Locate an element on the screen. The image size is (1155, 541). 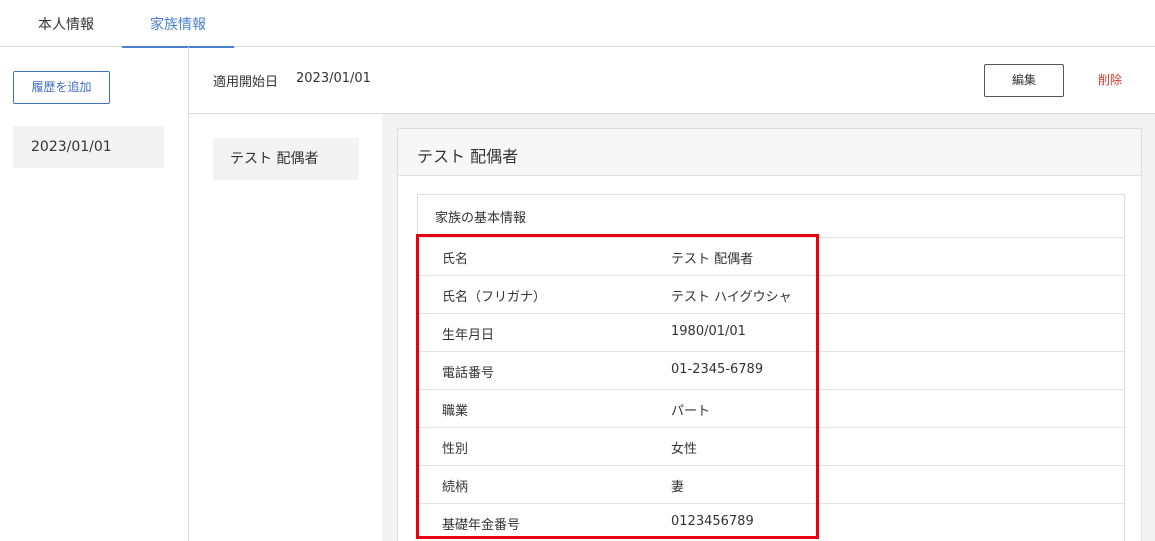
add-history-button: 履歴を追加 is located at coordinates (61, 87).